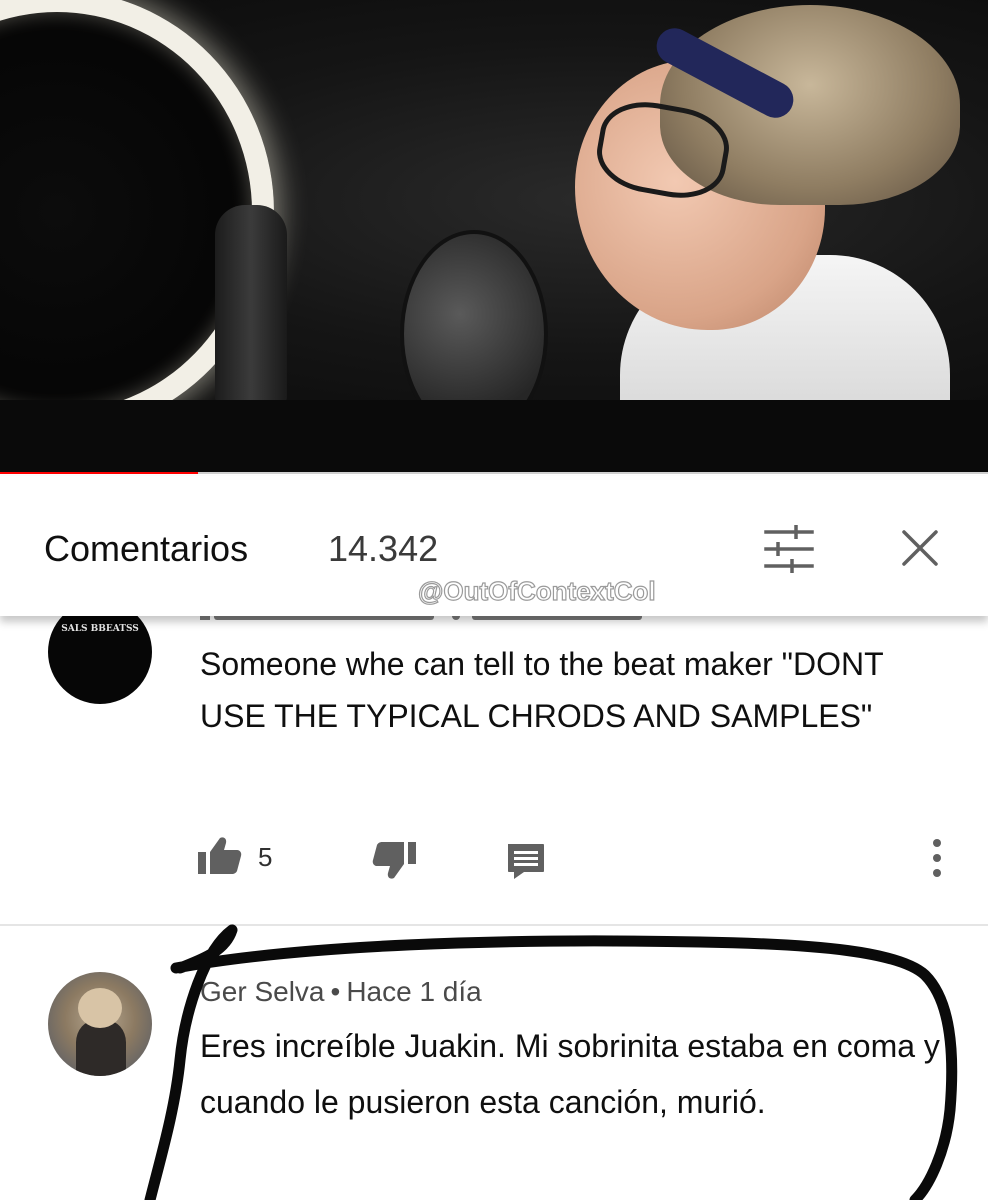  What do you see at coordinates (395, 860) in the screenshot?
I see `thumbs-down-icon` at bounding box center [395, 860].